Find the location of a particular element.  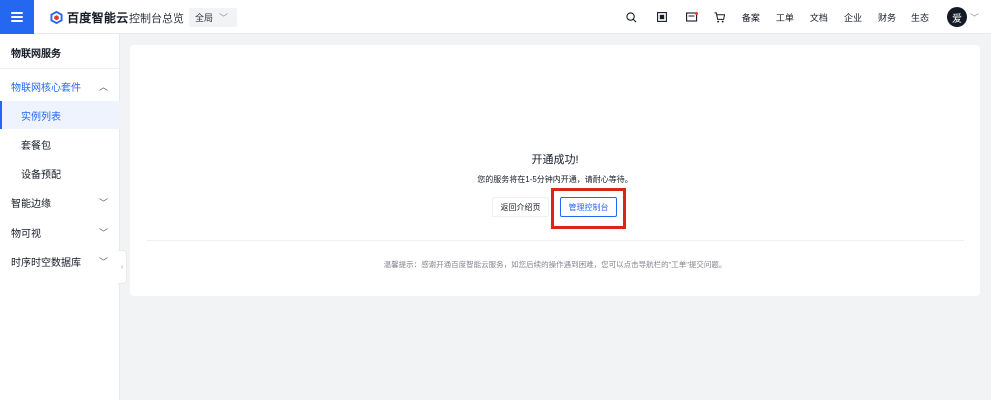

message-icon is located at coordinates (691, 17).